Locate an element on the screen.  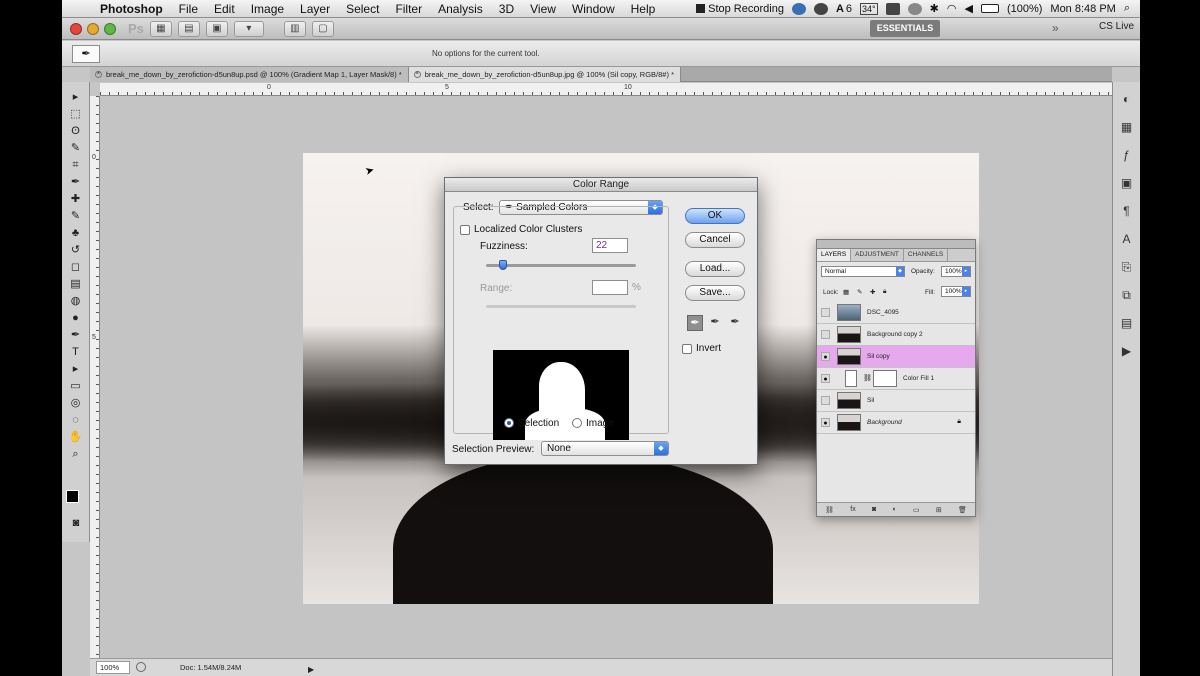
stop-recording-label: Stop Recording is located at coordinates (746, 9).